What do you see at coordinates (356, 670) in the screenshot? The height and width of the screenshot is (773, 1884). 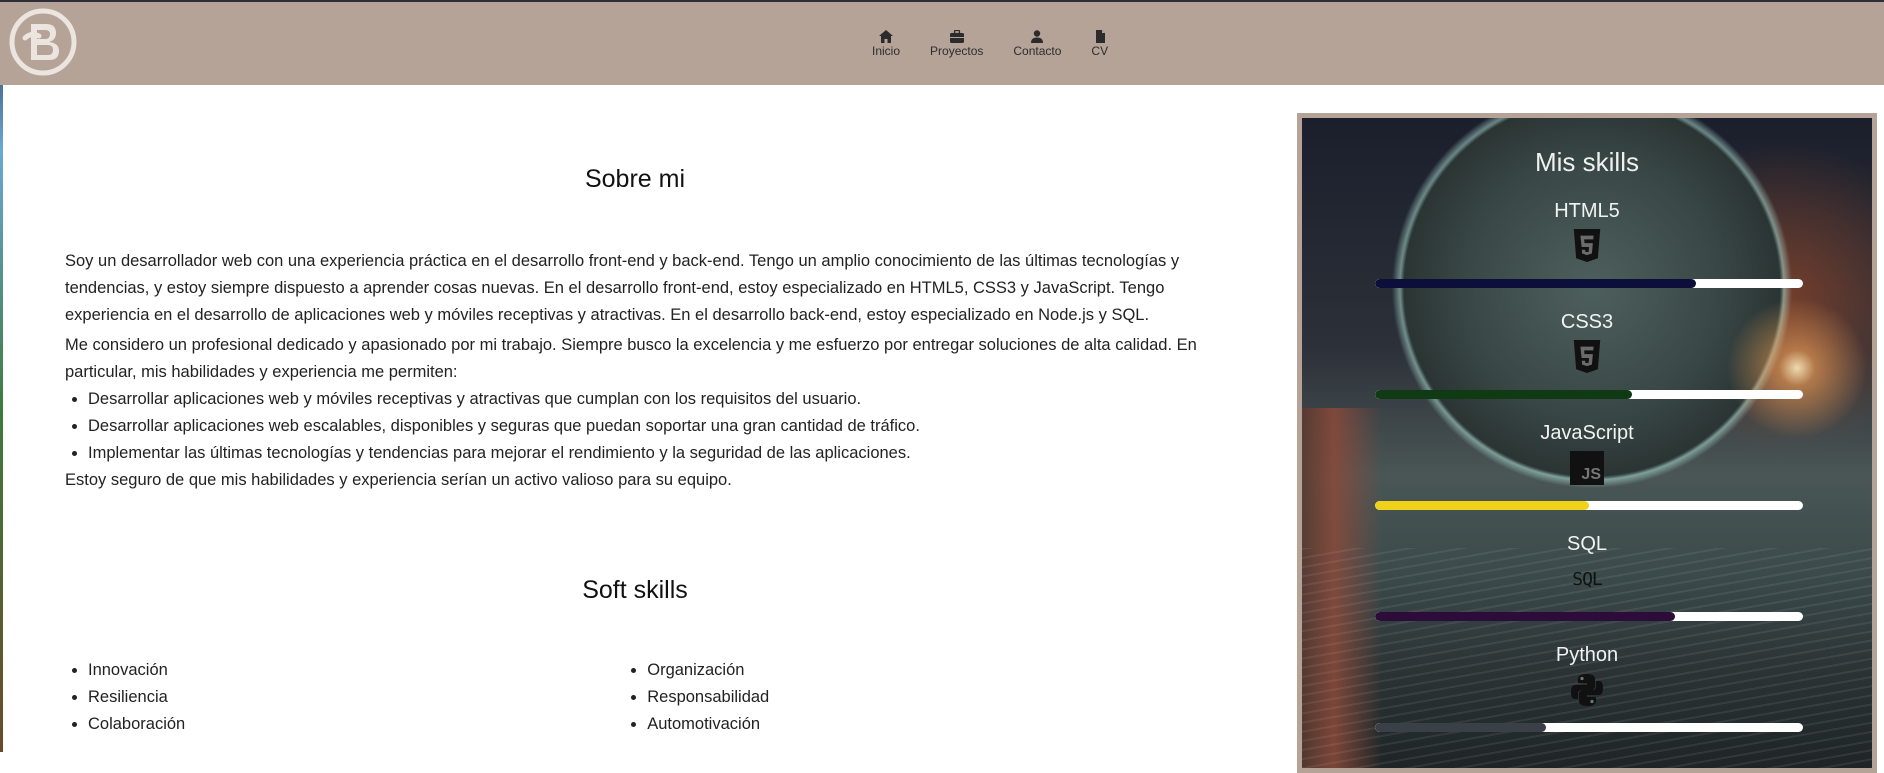 I see `list-item: Innovación` at bounding box center [356, 670].